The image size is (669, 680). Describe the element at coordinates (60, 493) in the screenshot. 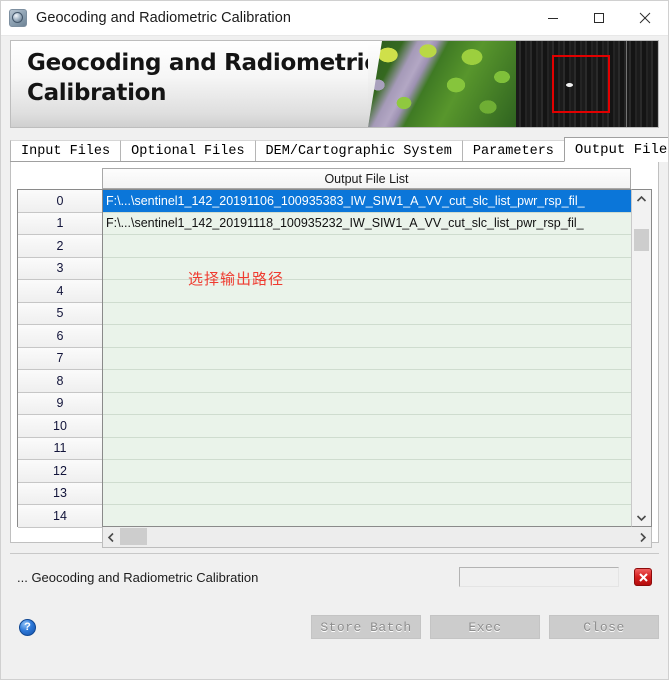

I see `row-number: 13` at that location.